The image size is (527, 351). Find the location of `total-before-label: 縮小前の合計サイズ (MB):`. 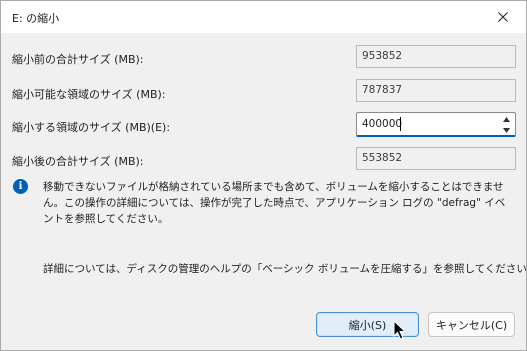

total-before-label: 縮小前の合計サイズ (MB): is located at coordinates (78, 59).